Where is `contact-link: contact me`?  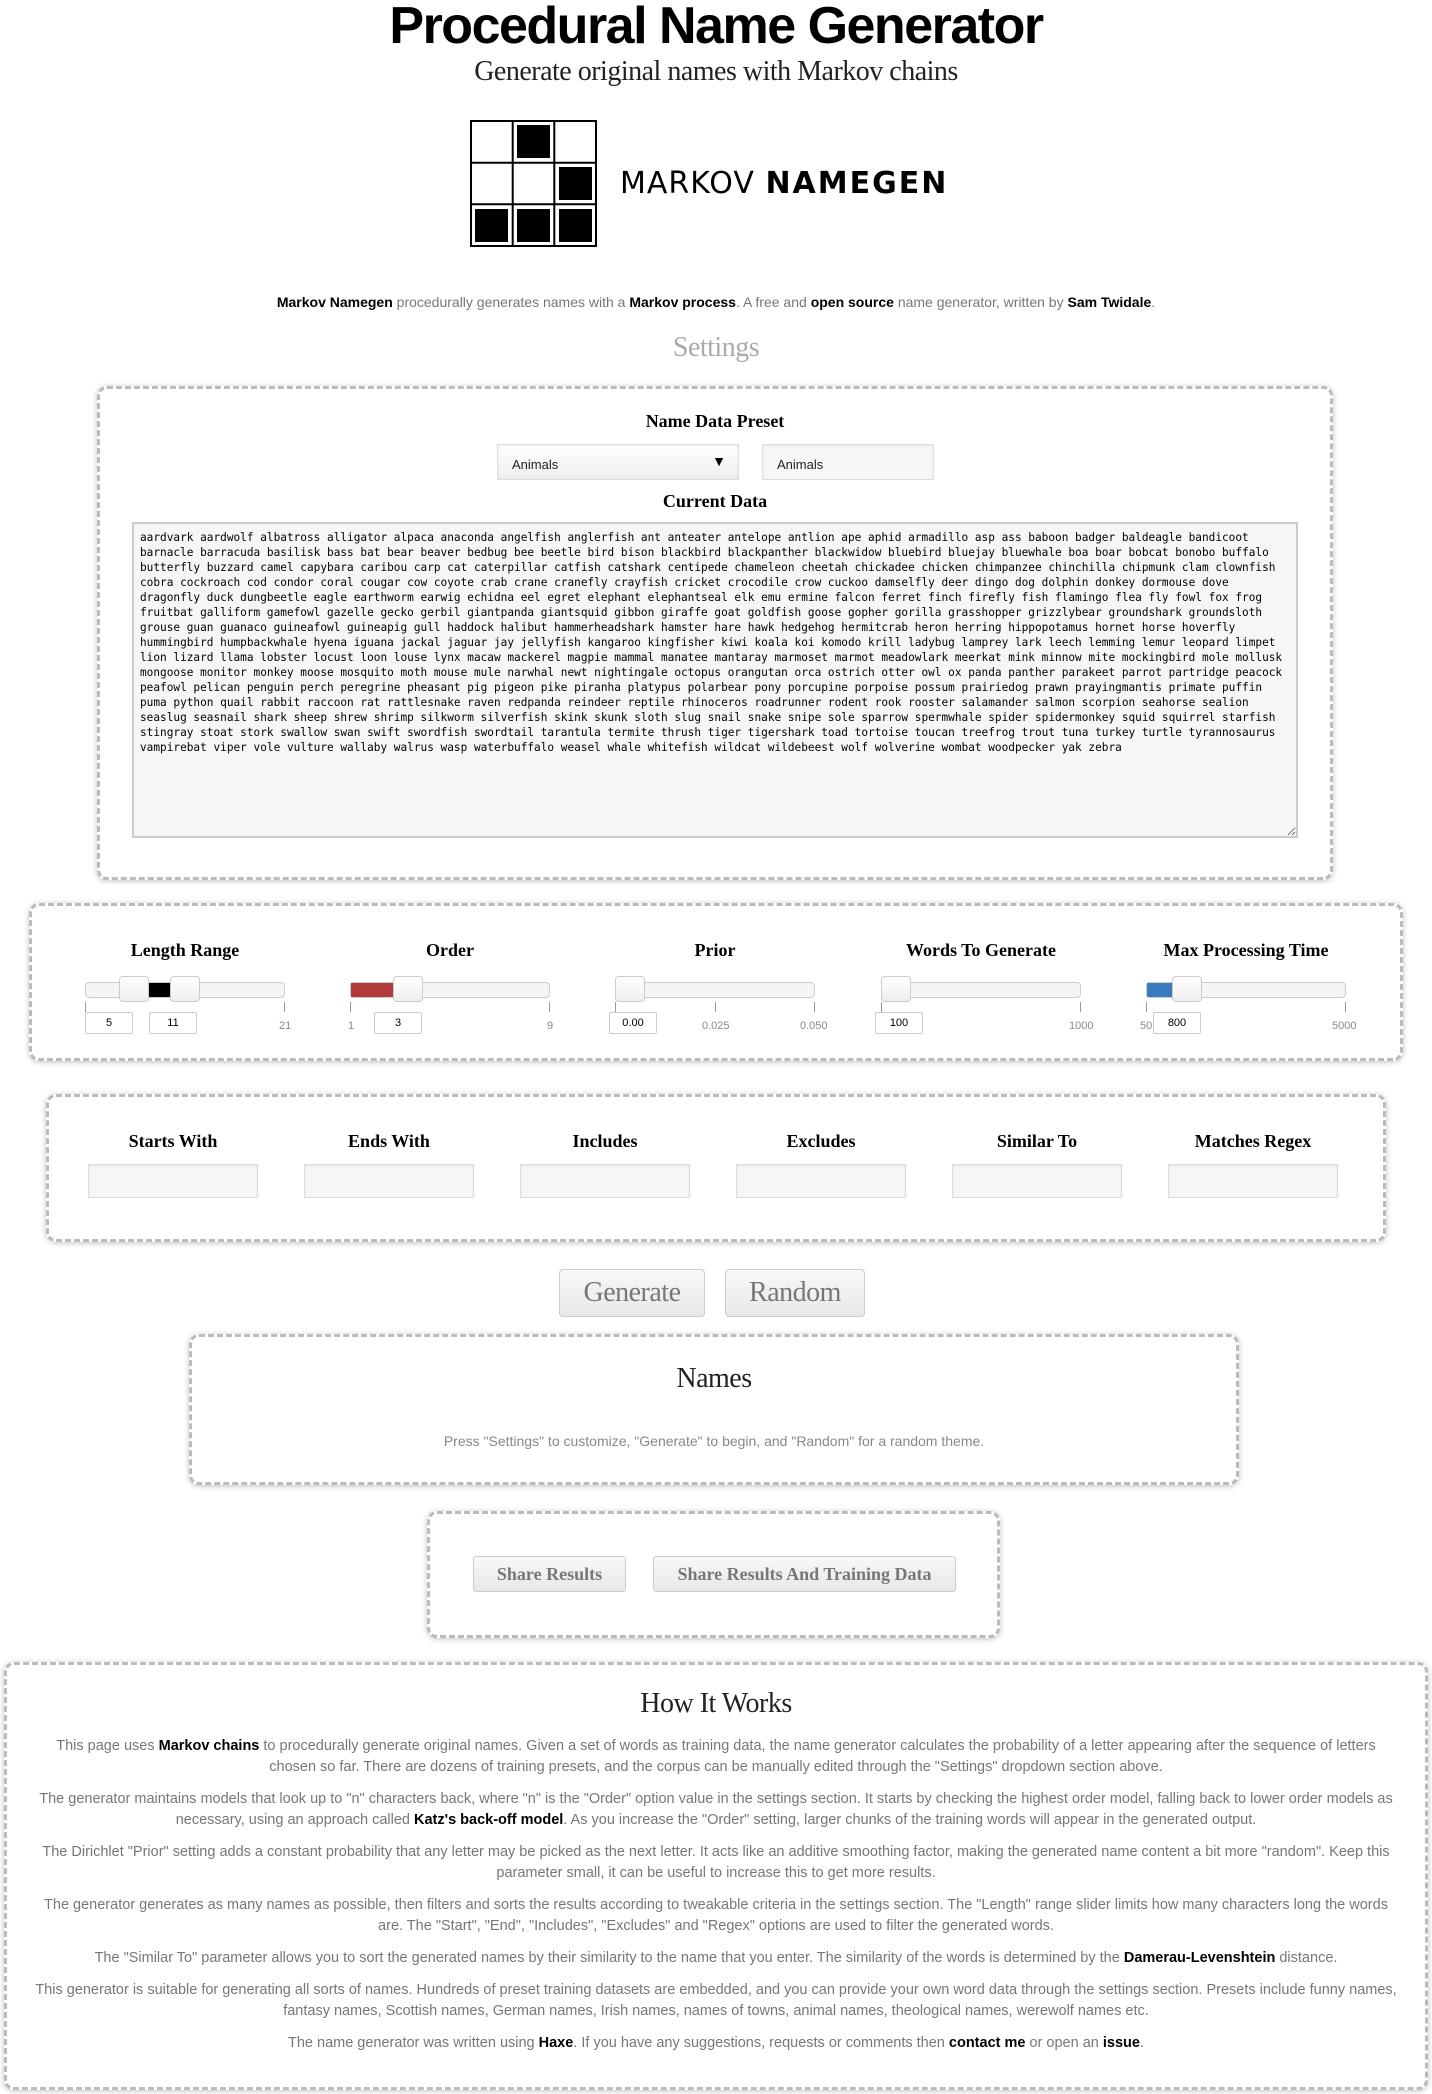
contact-link: contact me is located at coordinates (987, 2043).